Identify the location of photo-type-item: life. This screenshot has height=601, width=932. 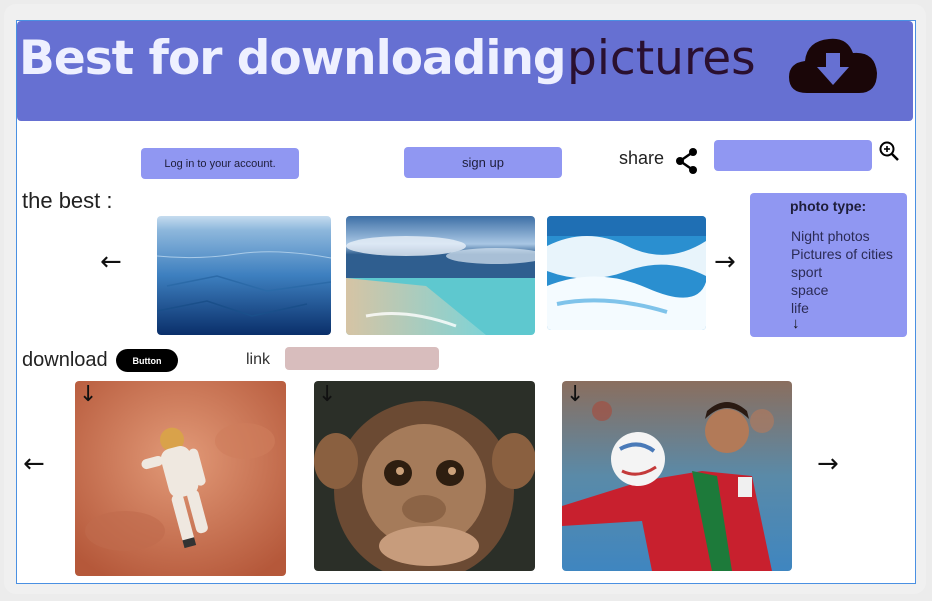
(842, 308).